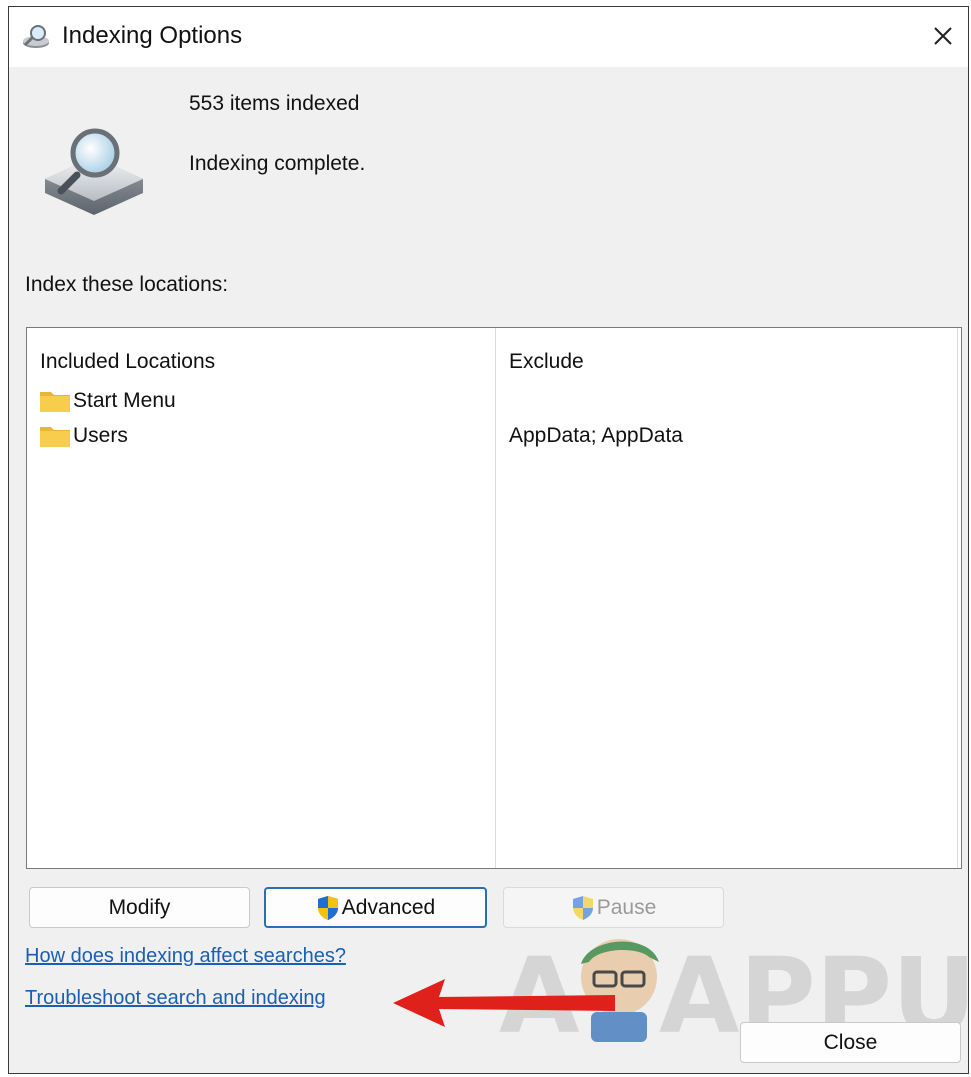  I want to click on annotation-arrow-icon, so click(504, 1003).